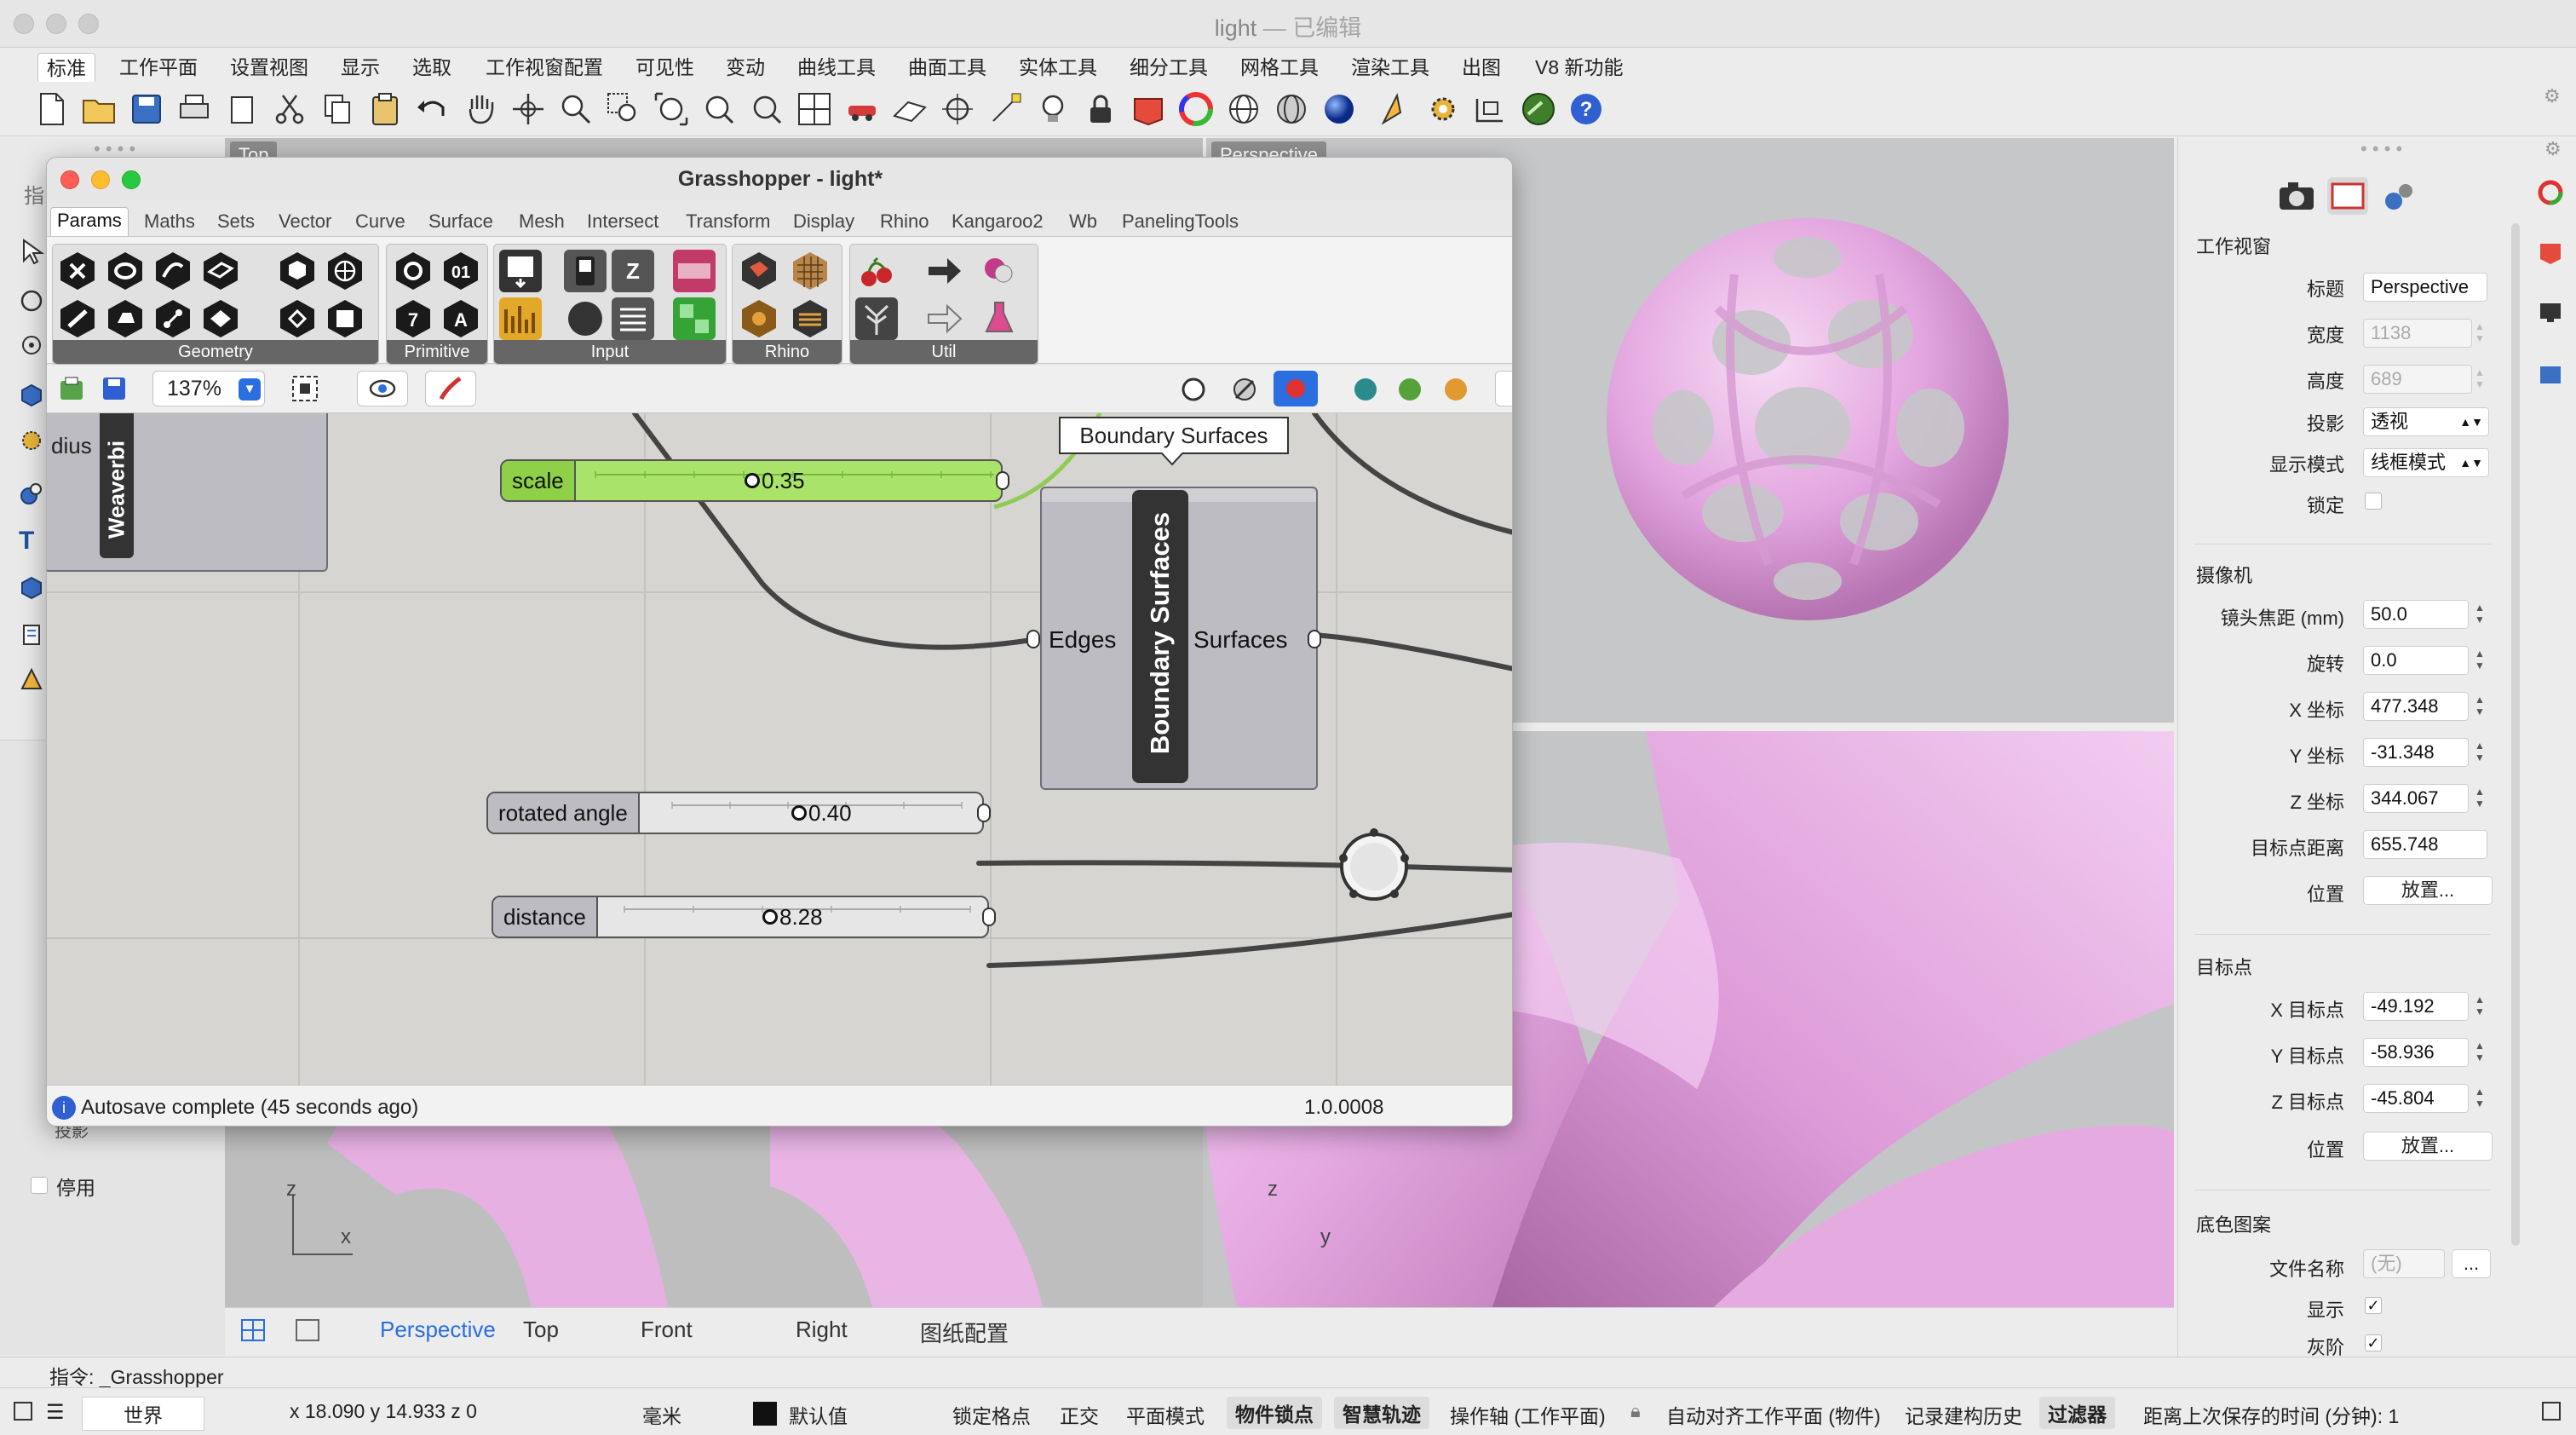 This screenshot has width=2576, height=1435. Describe the element at coordinates (823, 222) in the screenshot. I see `gh-tab-display: Display` at that location.